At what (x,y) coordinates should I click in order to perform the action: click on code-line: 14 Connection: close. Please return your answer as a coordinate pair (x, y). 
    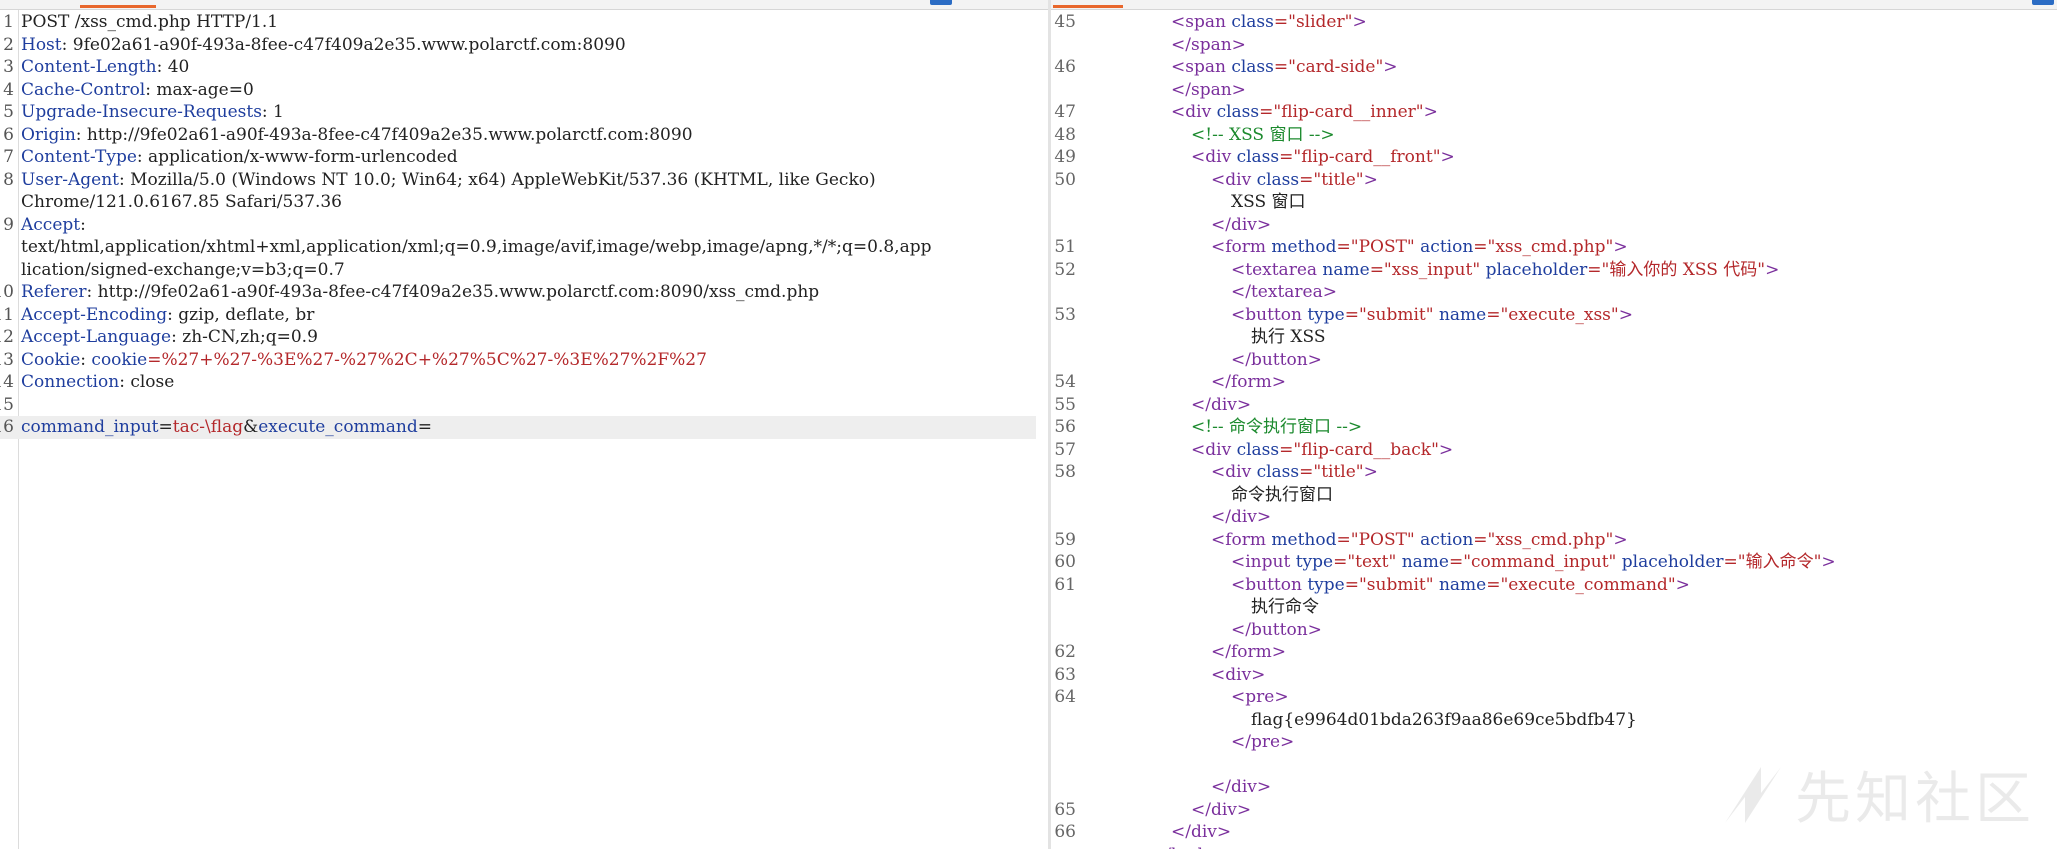
    Looking at the image, I should click on (524, 382).